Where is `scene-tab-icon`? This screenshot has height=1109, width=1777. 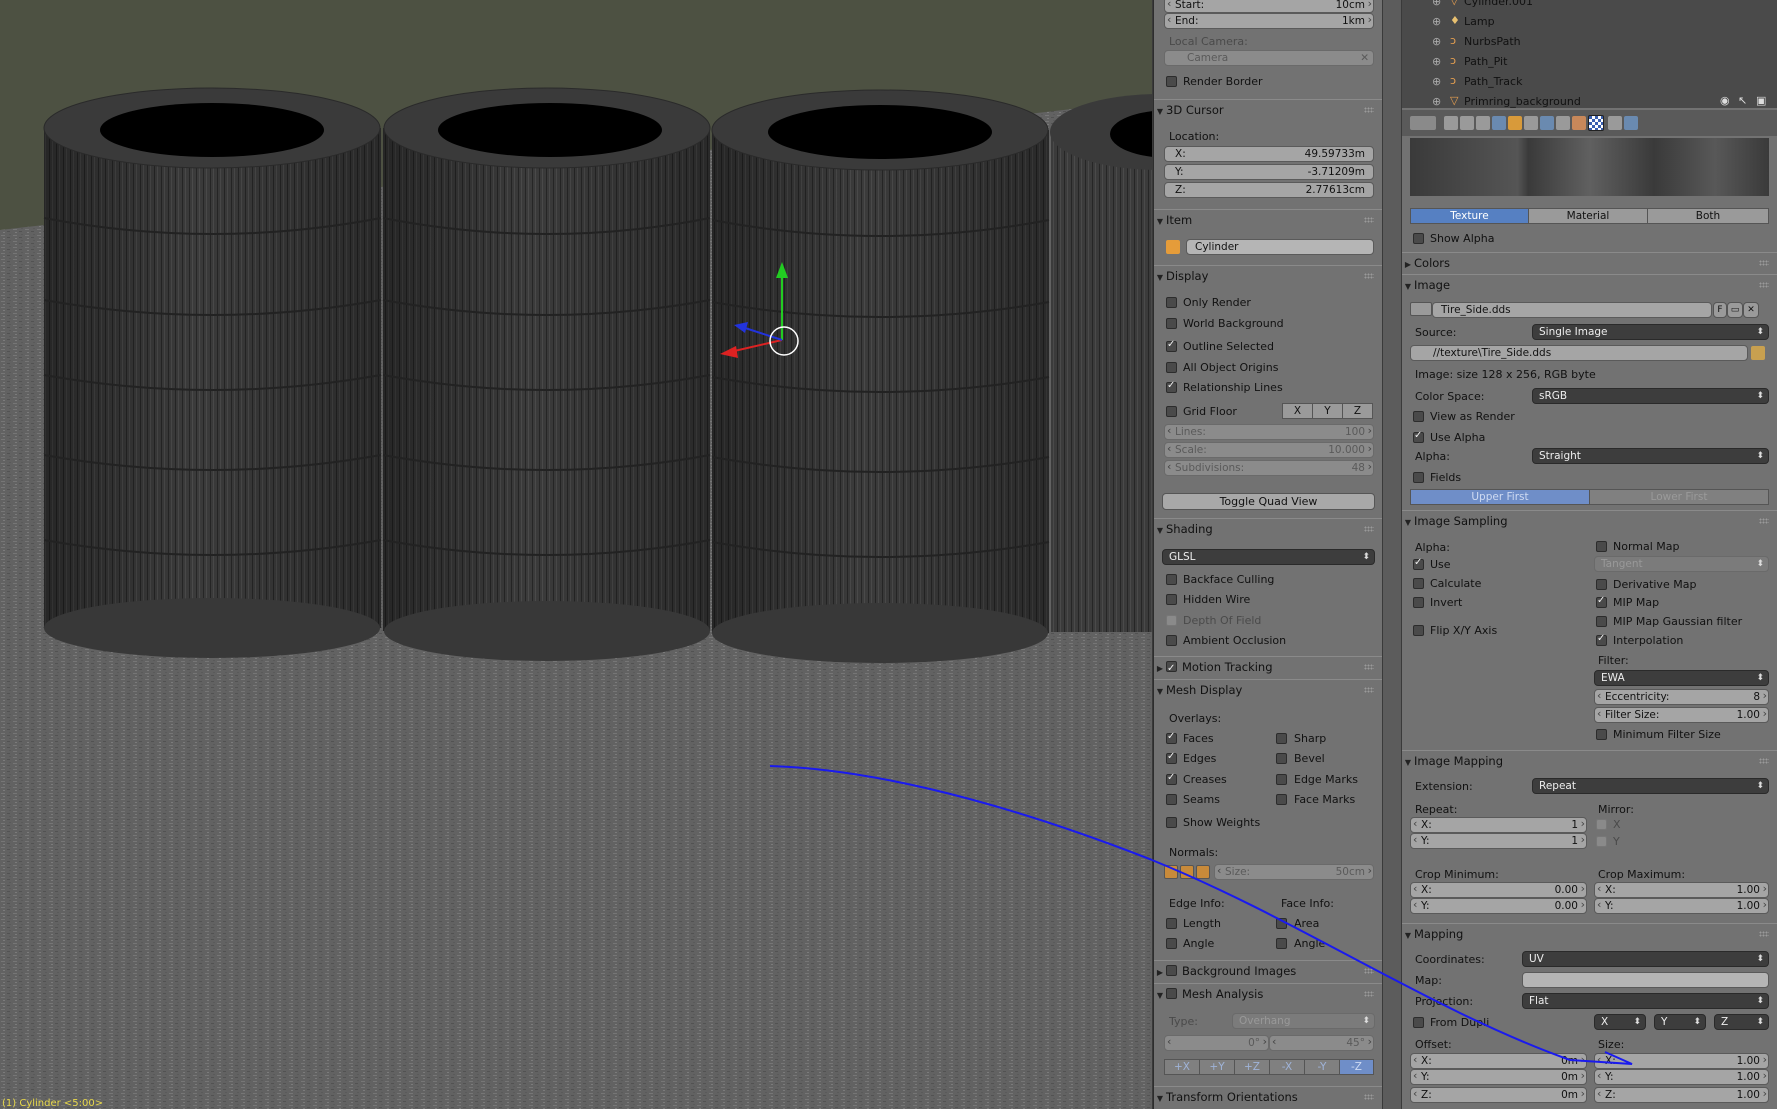
scene-tab-icon is located at coordinates (1483, 123).